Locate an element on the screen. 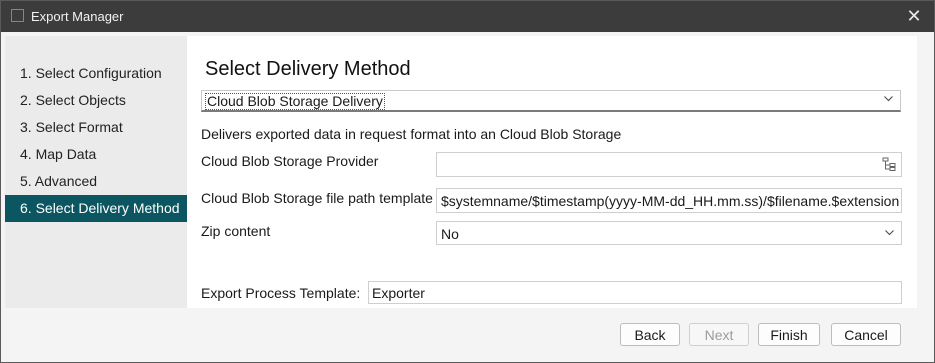 This screenshot has height=363, width=935. provider-field is located at coordinates (669, 164).